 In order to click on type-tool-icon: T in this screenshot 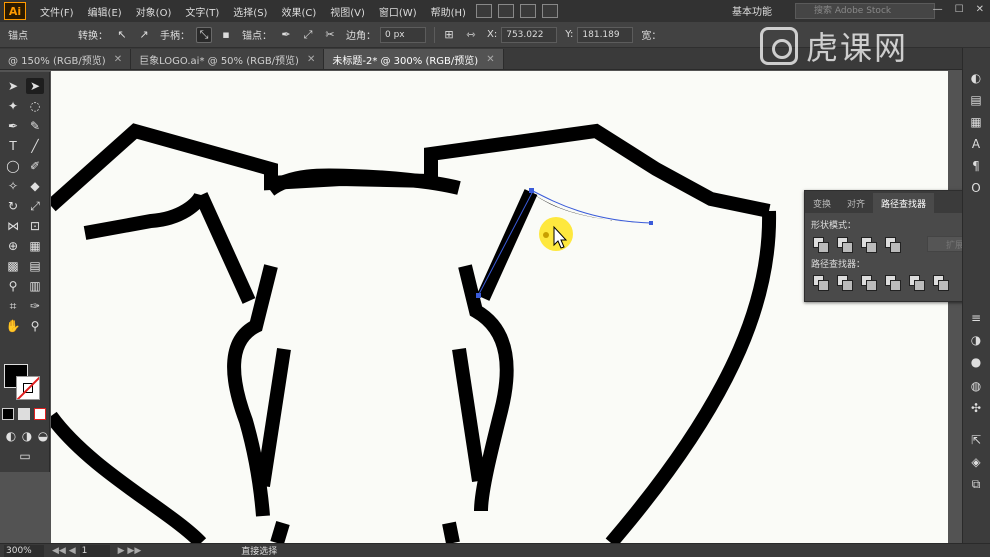, I will do `click(13, 146)`.